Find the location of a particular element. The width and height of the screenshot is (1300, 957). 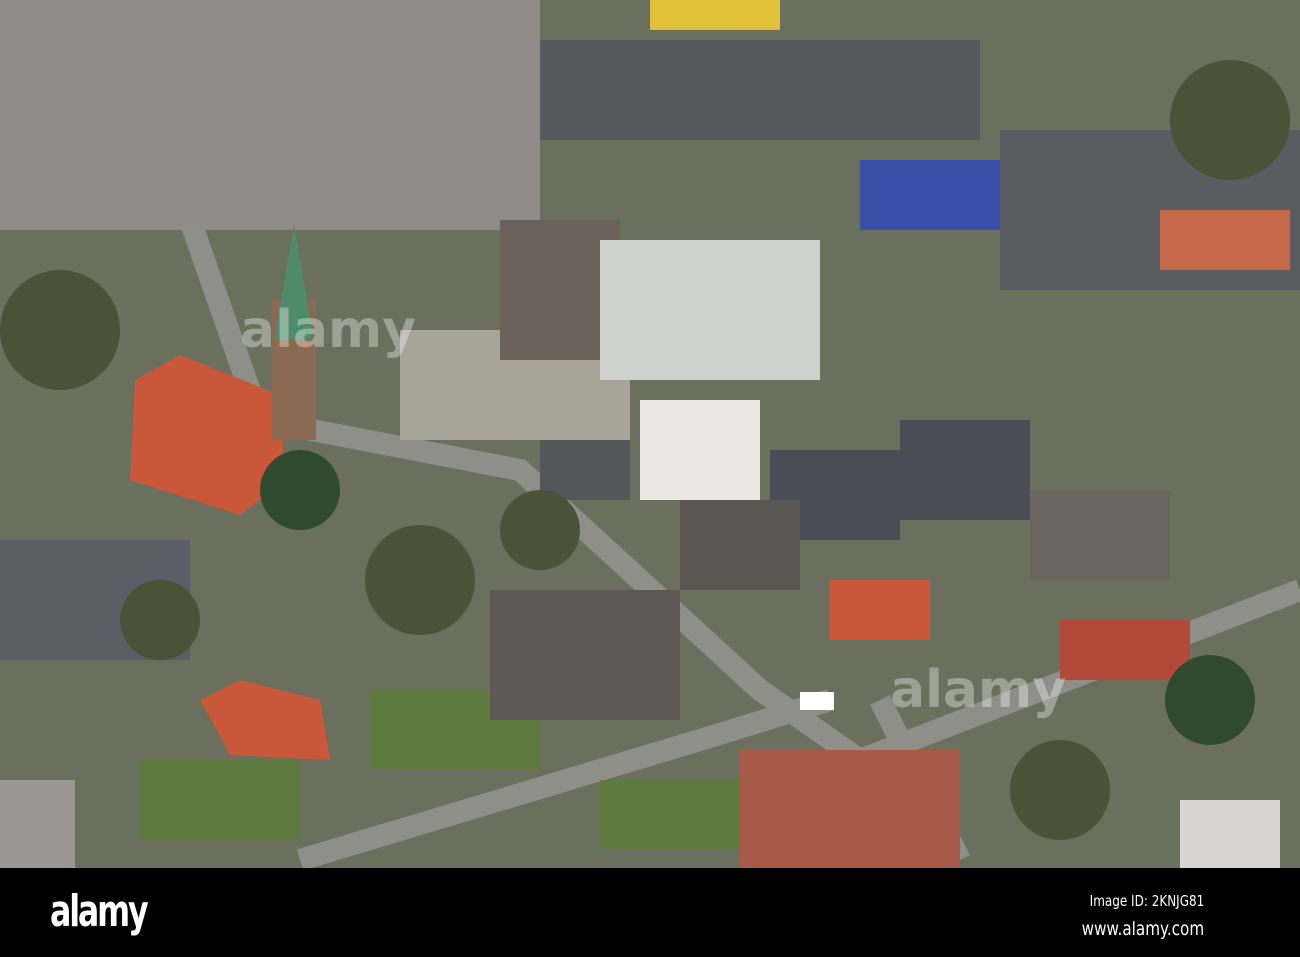

alamy-logo: alamy is located at coordinates (99, 911).